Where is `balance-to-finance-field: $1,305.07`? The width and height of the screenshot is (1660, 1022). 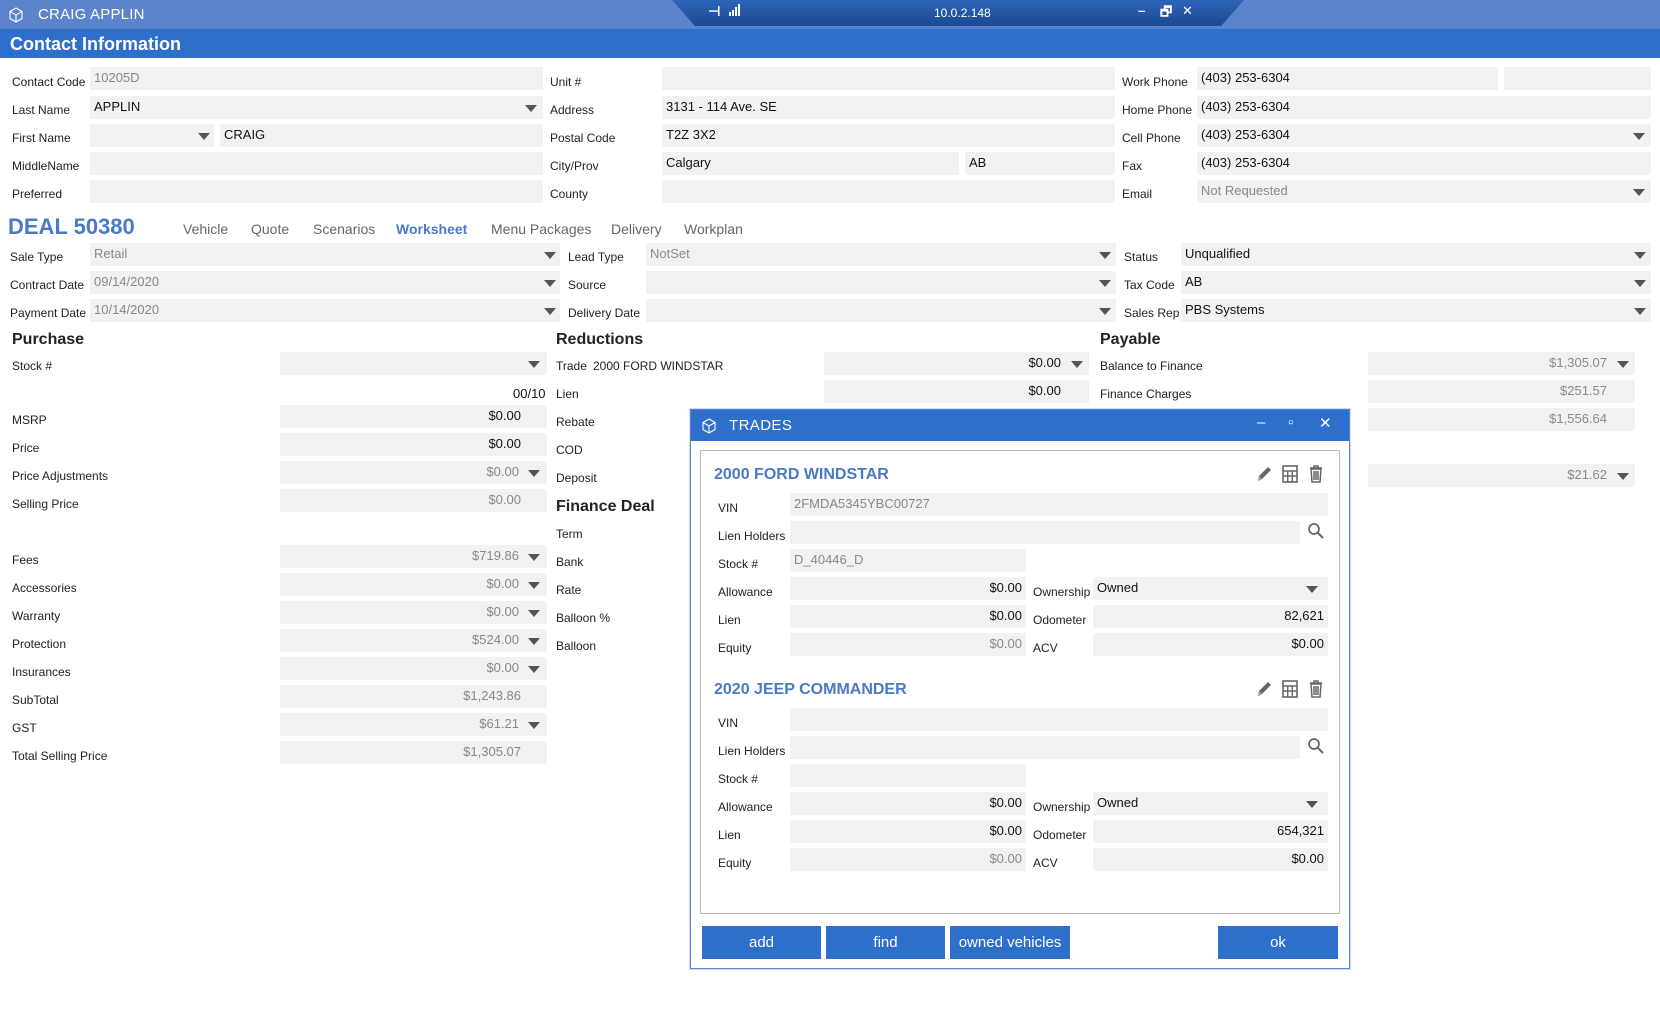
balance-to-finance-field: $1,305.07 is located at coordinates (1501, 363).